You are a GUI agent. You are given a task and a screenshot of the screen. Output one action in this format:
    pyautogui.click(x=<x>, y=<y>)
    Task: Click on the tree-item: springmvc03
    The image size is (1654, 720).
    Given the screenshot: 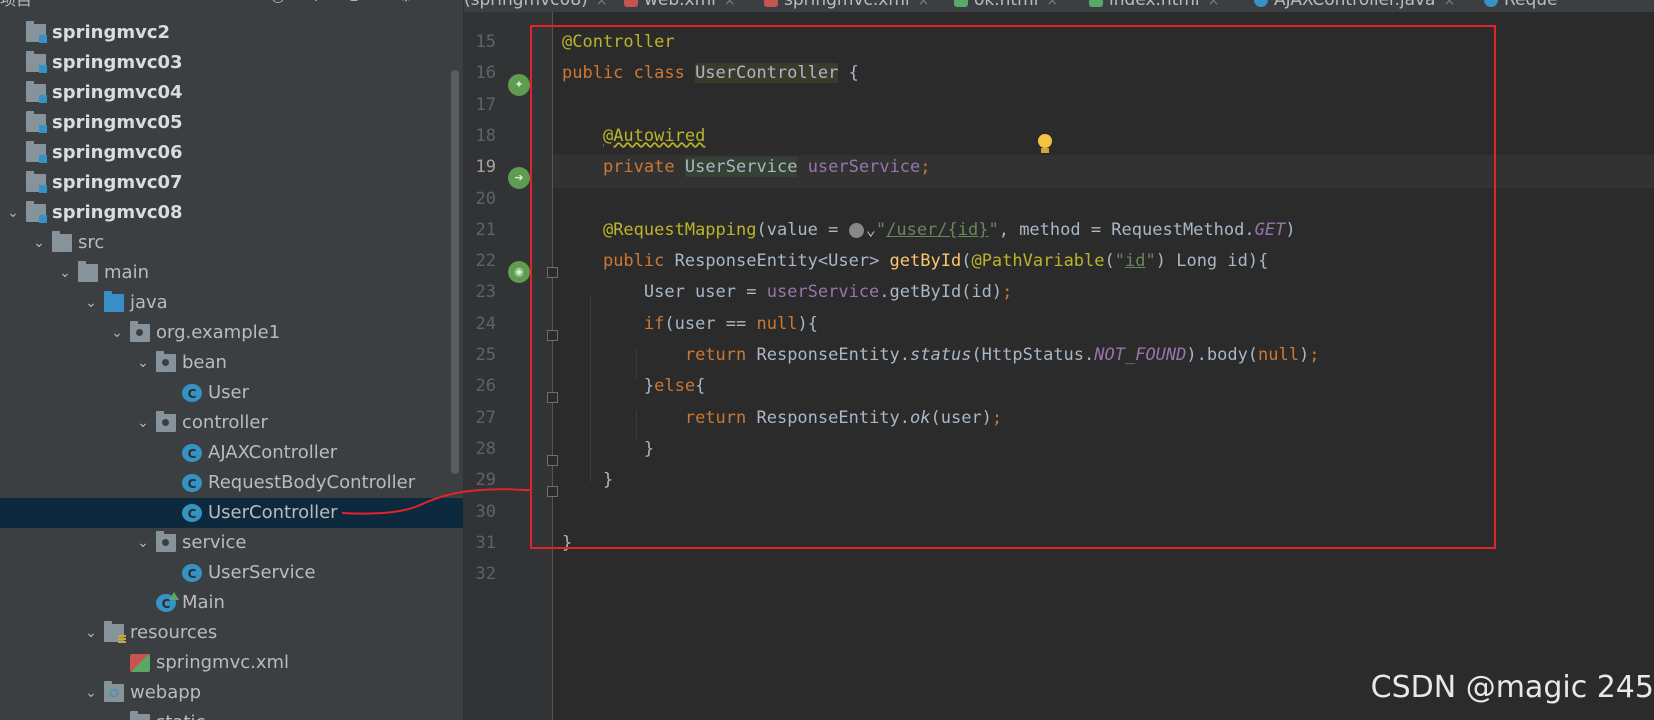 What is the action you would take?
    pyautogui.click(x=231, y=63)
    